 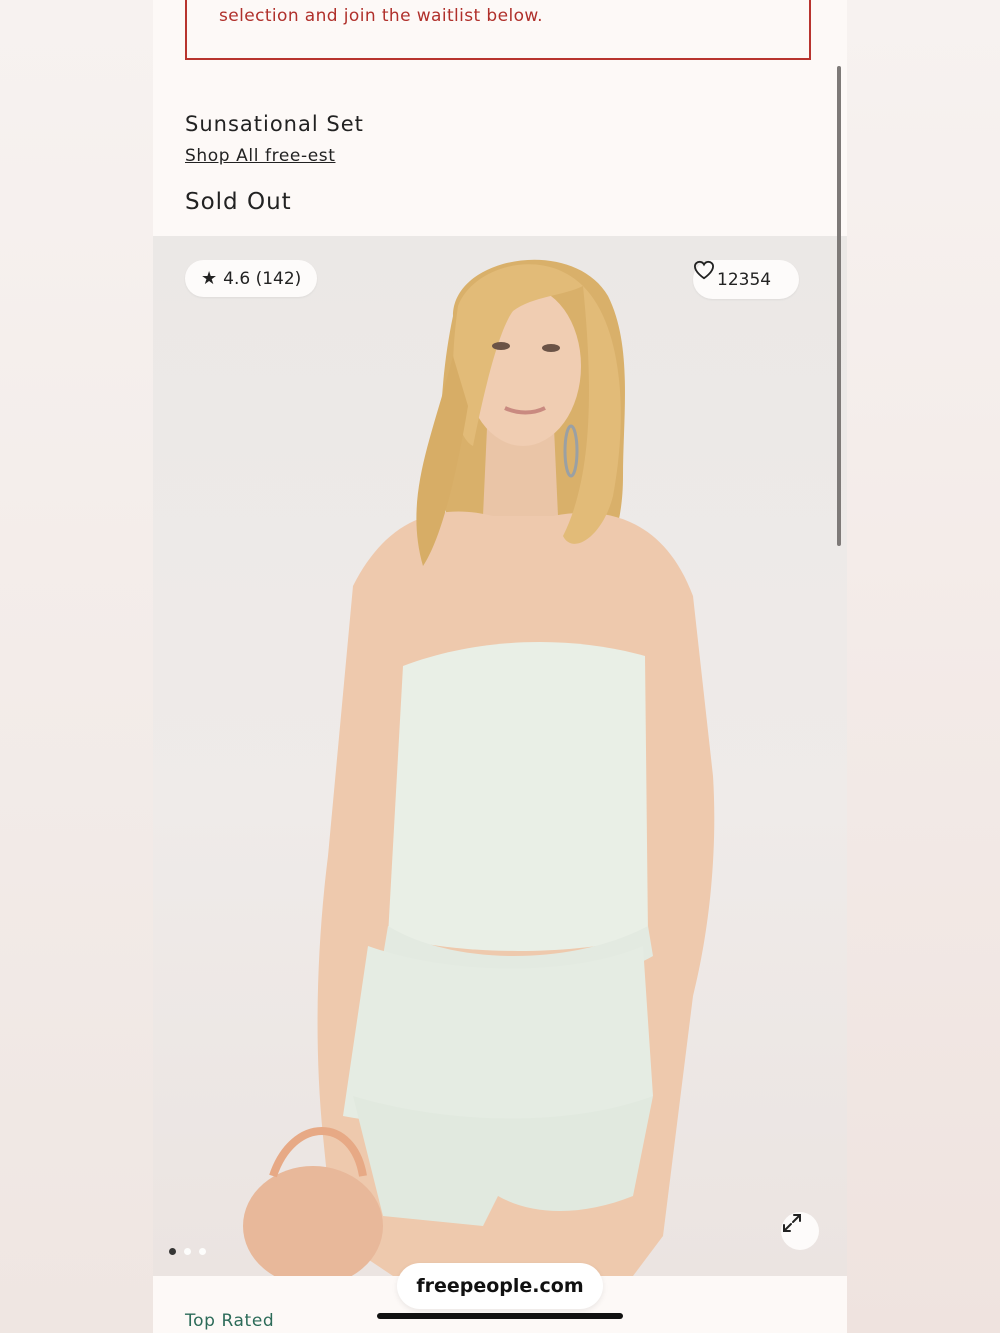 I want to click on waitlist-alert: selection and join the waitlist below., so click(x=498, y=30).